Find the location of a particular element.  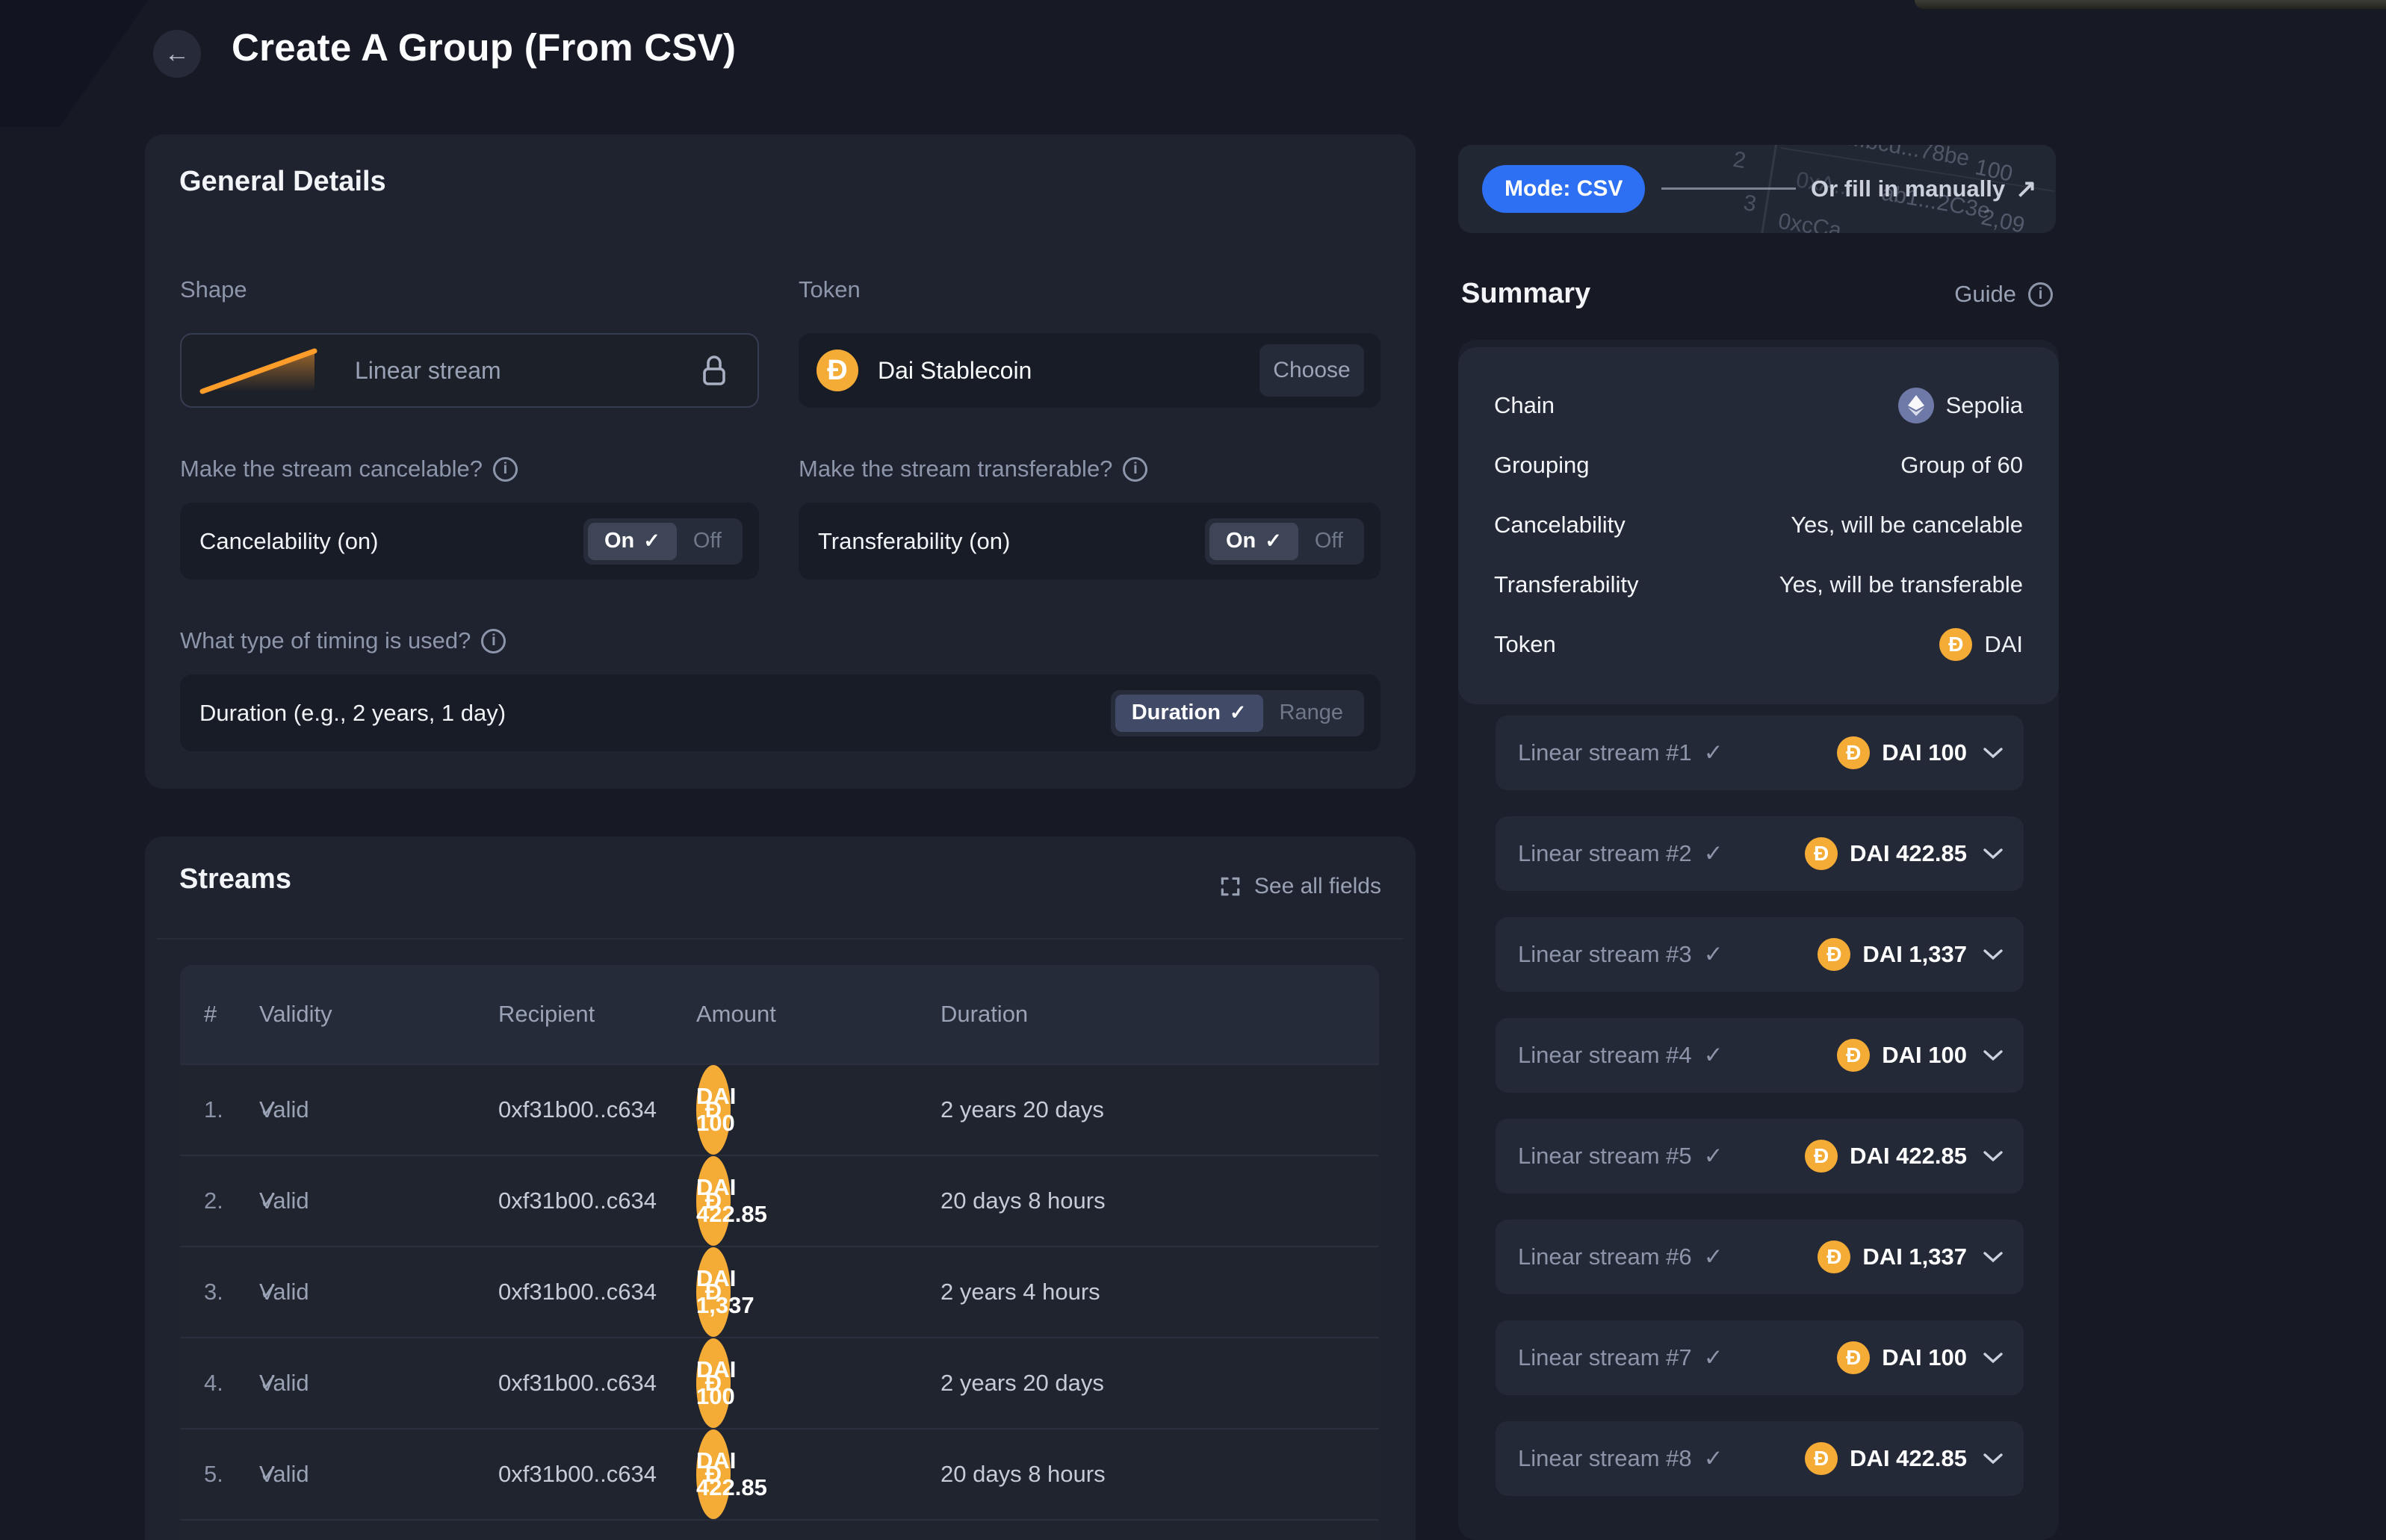

general-details-title: General Details is located at coordinates (282, 181).